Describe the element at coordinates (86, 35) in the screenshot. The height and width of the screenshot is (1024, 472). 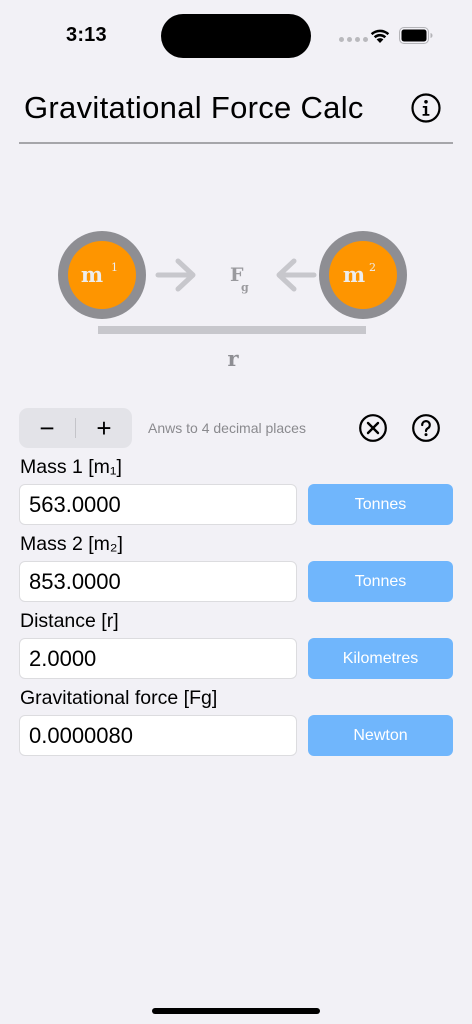
I see `status-time: 3:13` at that location.